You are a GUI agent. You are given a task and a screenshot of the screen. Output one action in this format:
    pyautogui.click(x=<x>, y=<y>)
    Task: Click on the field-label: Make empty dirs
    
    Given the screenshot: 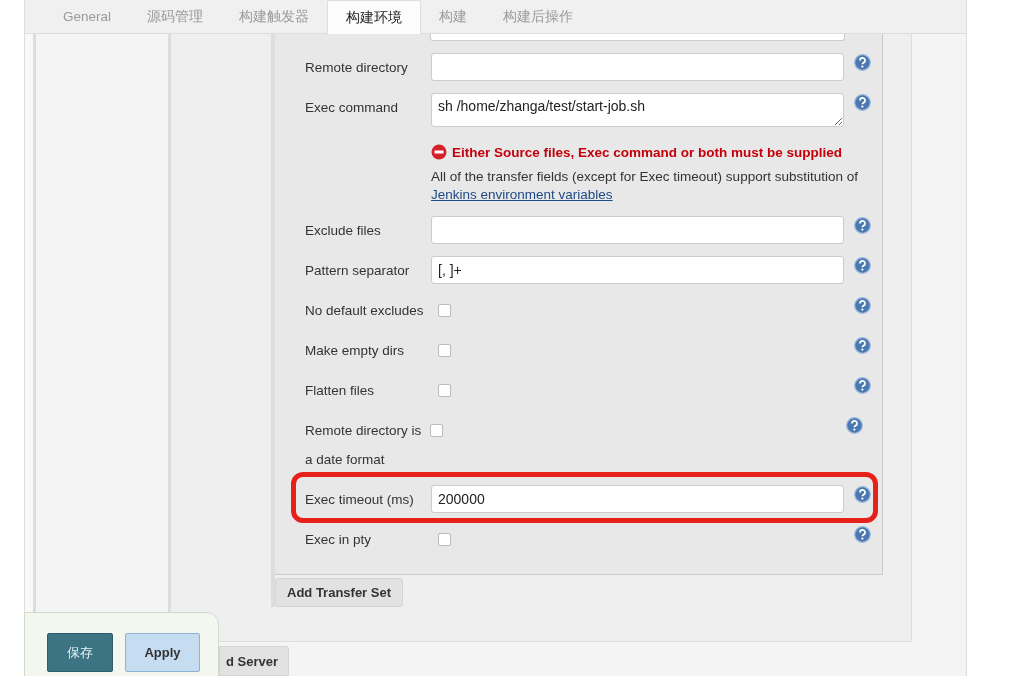 What is the action you would take?
    pyautogui.click(x=355, y=351)
    